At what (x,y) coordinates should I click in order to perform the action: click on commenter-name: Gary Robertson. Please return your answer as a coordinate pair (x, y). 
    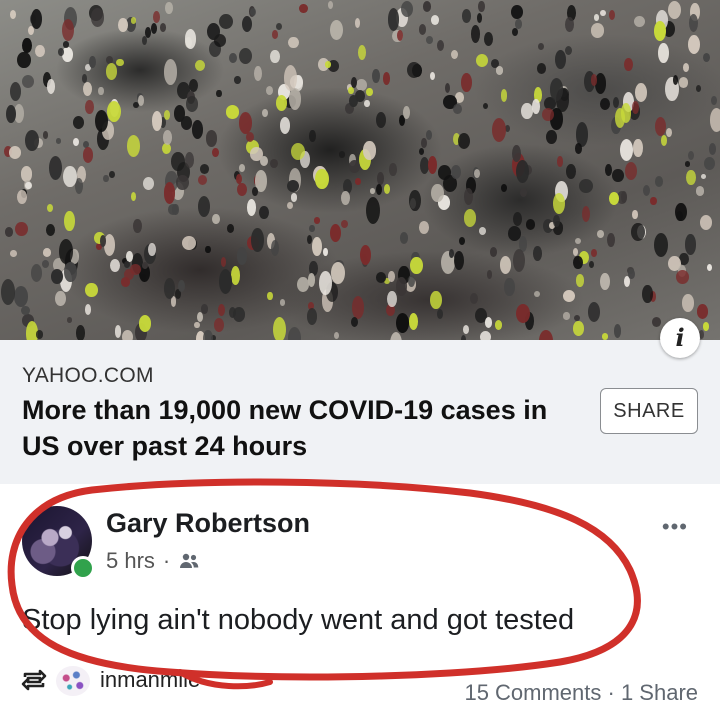
    Looking at the image, I should click on (208, 523).